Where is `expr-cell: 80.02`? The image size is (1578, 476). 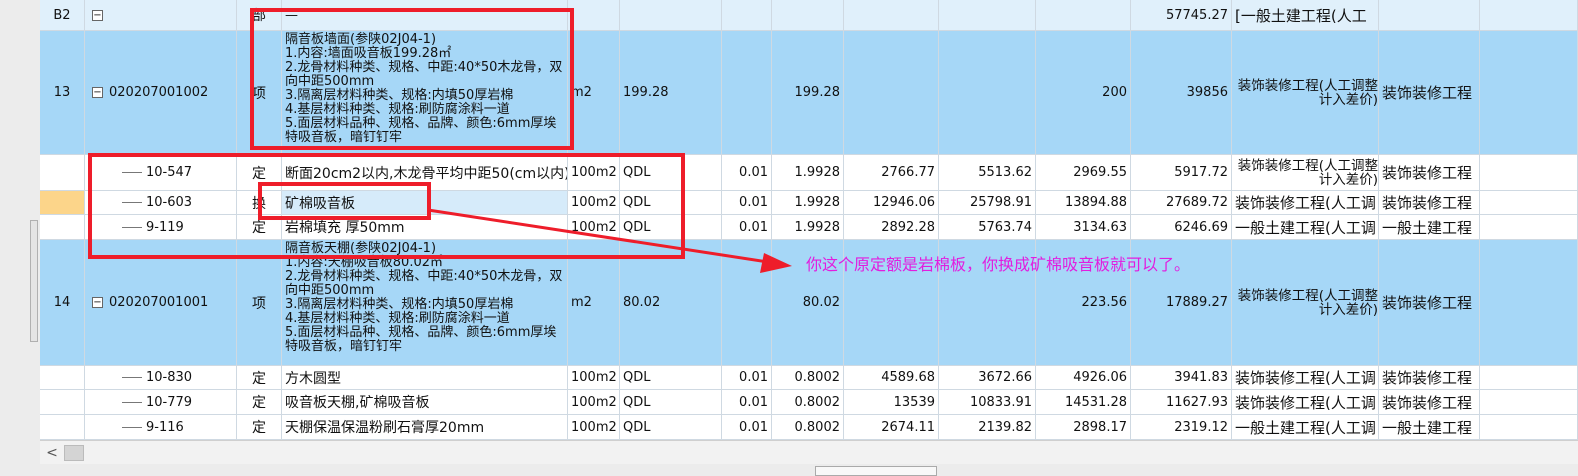
expr-cell: 80.02 is located at coordinates (671, 303).